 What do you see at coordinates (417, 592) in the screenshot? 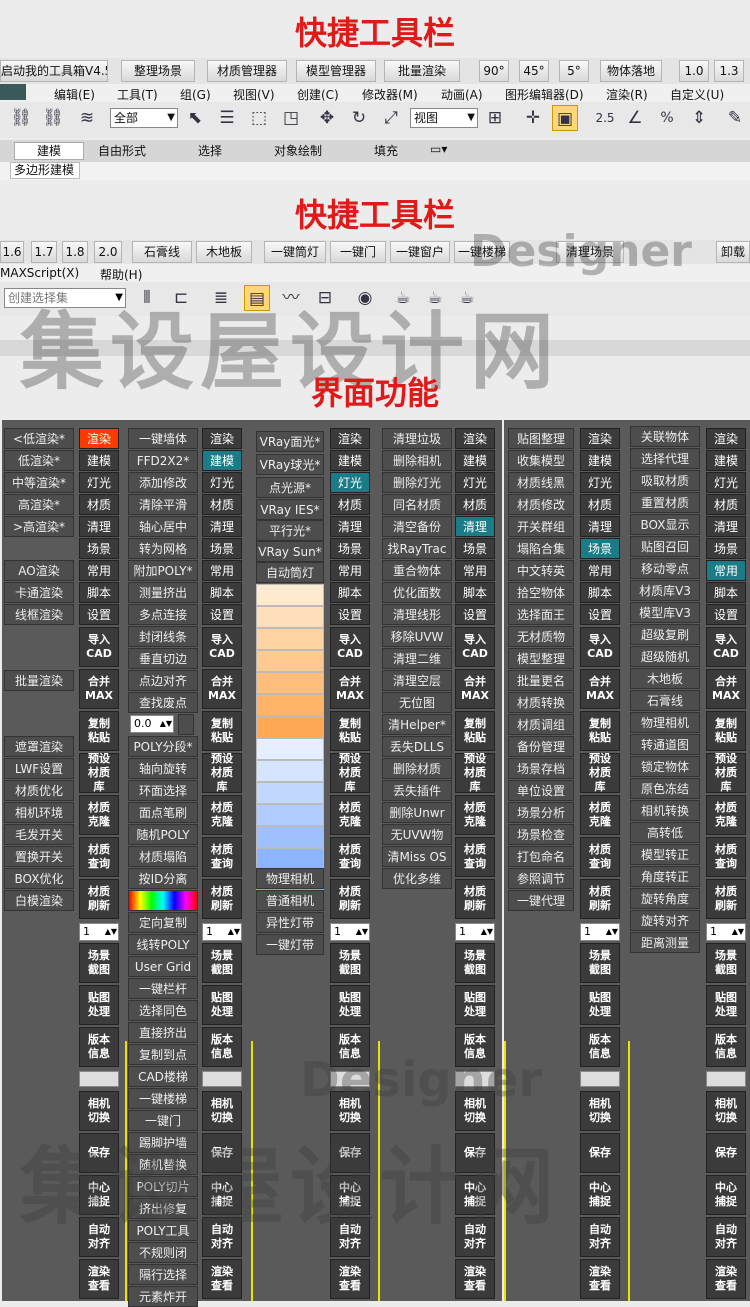
I see `clean-item-7: 优化面数` at bounding box center [417, 592].